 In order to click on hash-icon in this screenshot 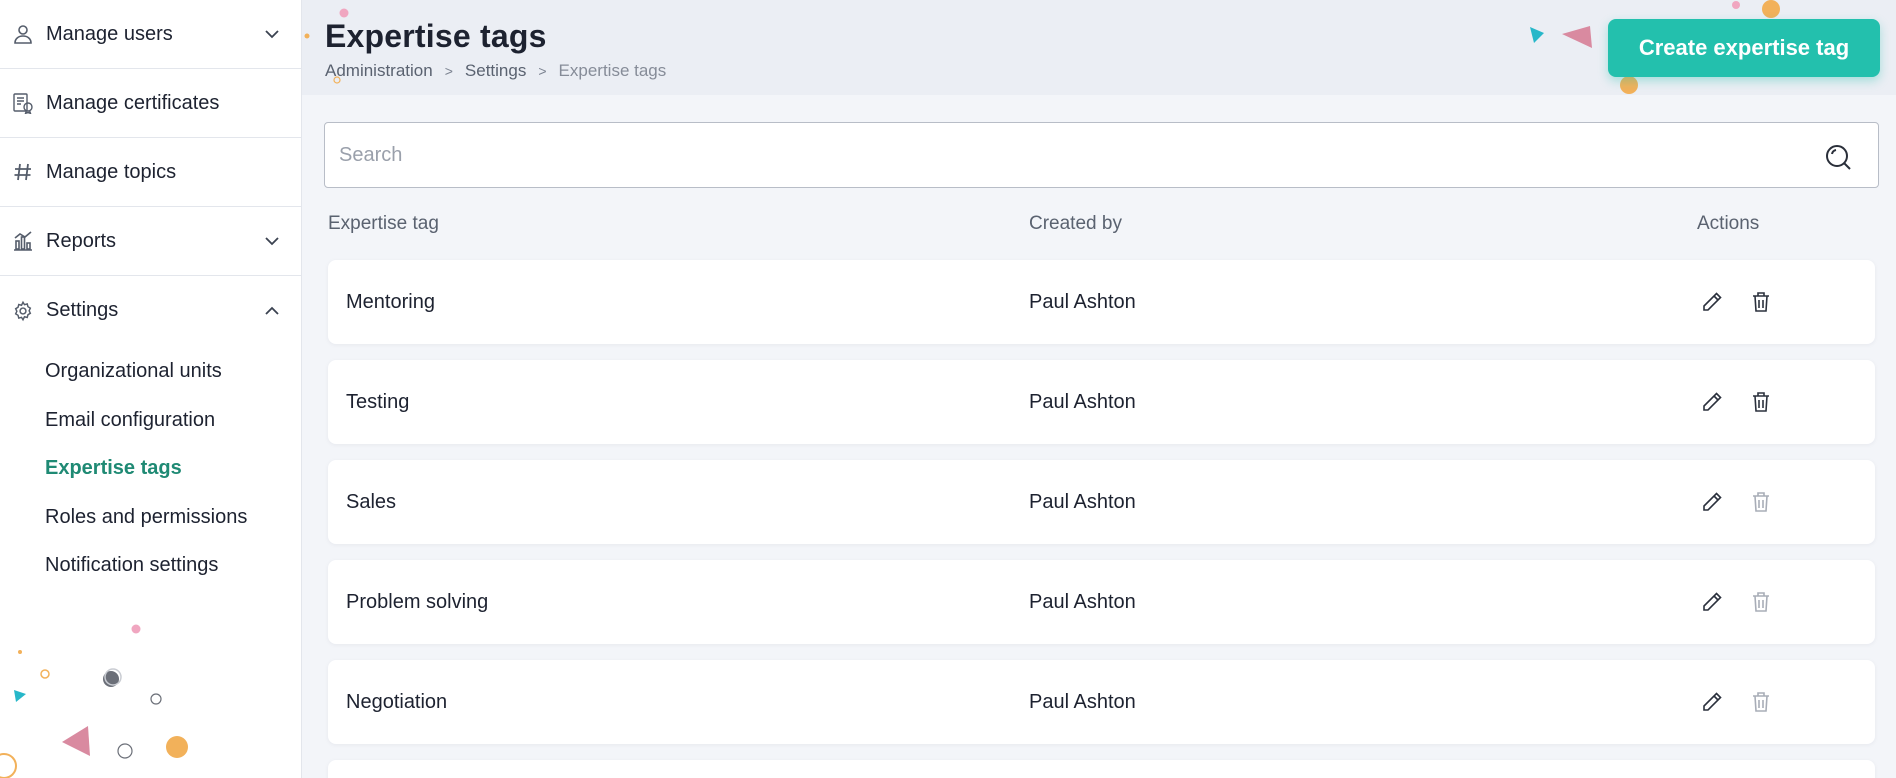, I will do `click(23, 172)`.